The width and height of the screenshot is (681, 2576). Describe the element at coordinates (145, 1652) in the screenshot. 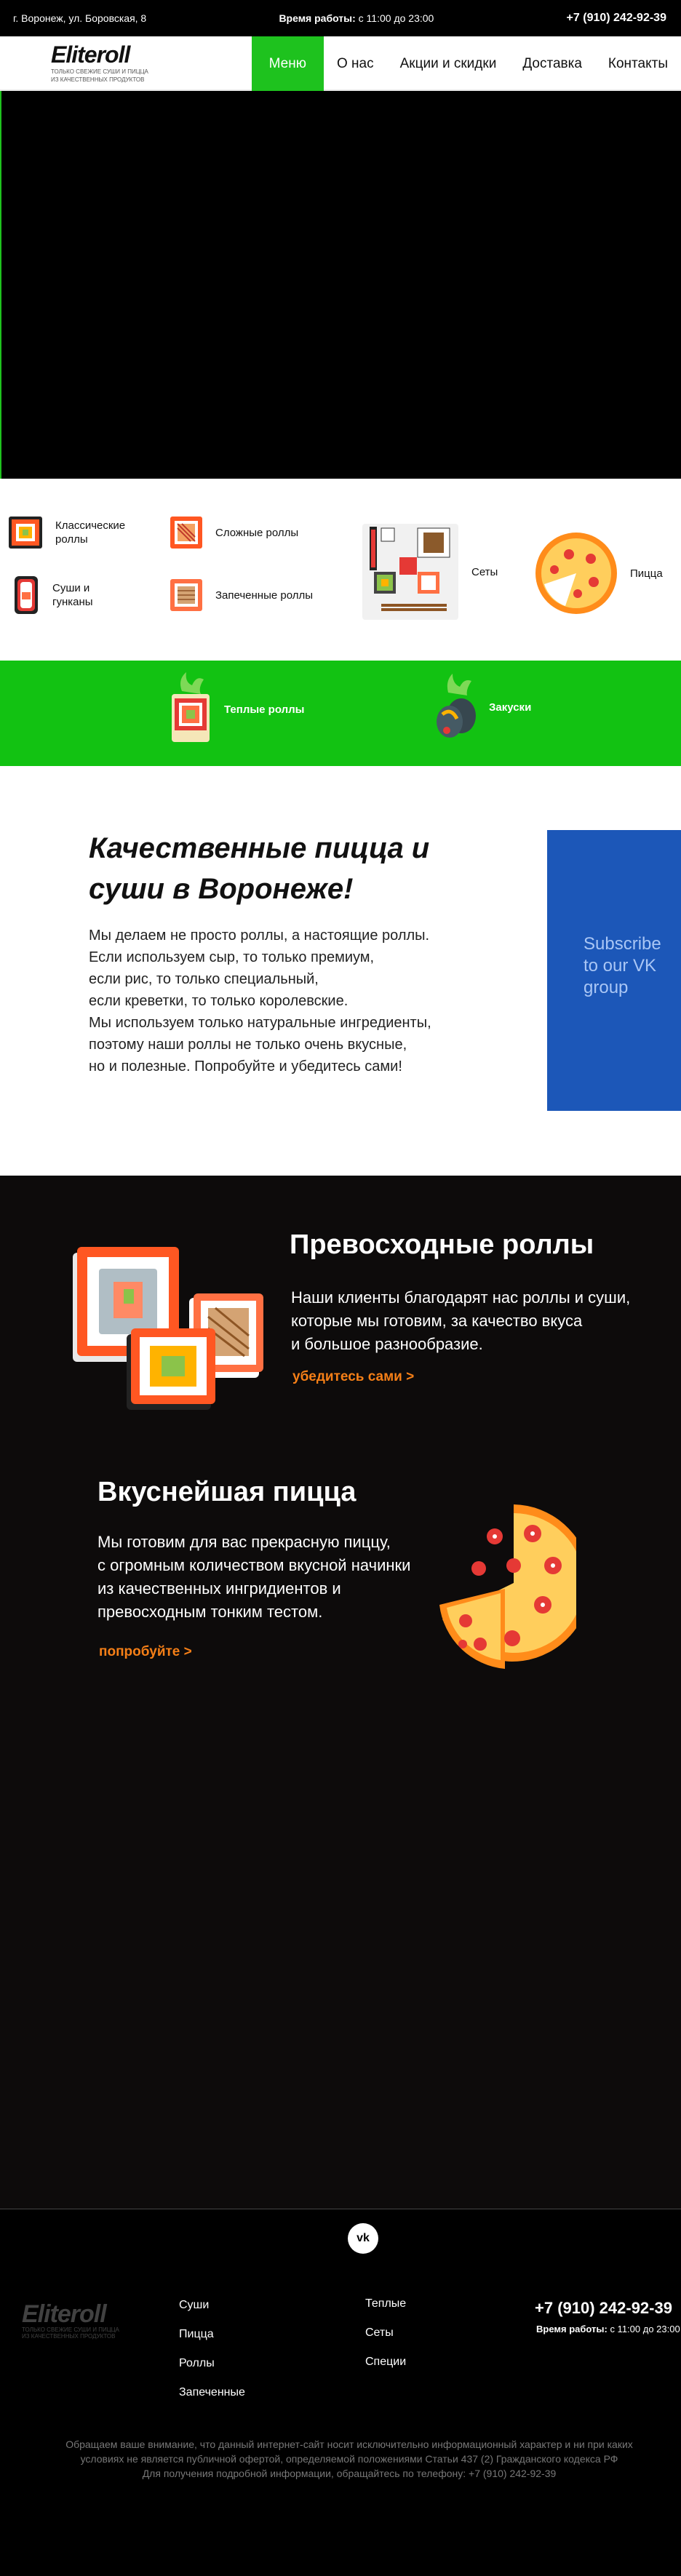

I see `pizza-link: попробуйте >` at that location.